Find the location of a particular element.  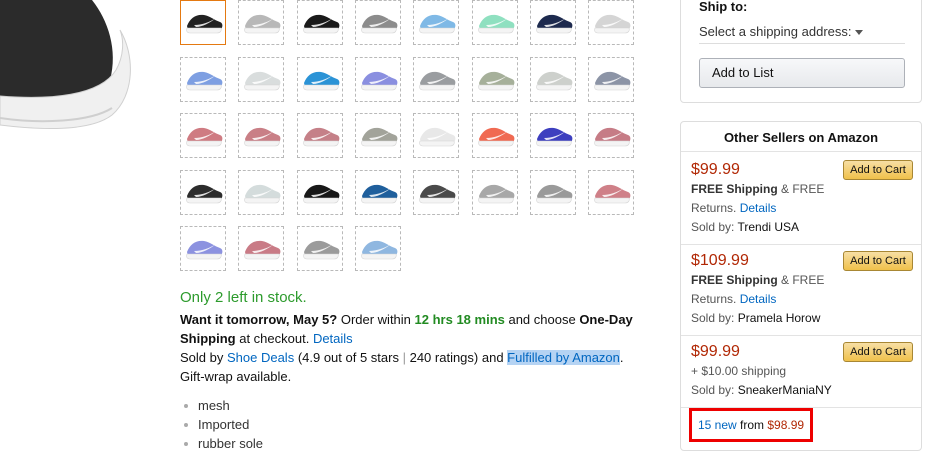

free-shipping-label: FREE Shipping is located at coordinates (734, 189).